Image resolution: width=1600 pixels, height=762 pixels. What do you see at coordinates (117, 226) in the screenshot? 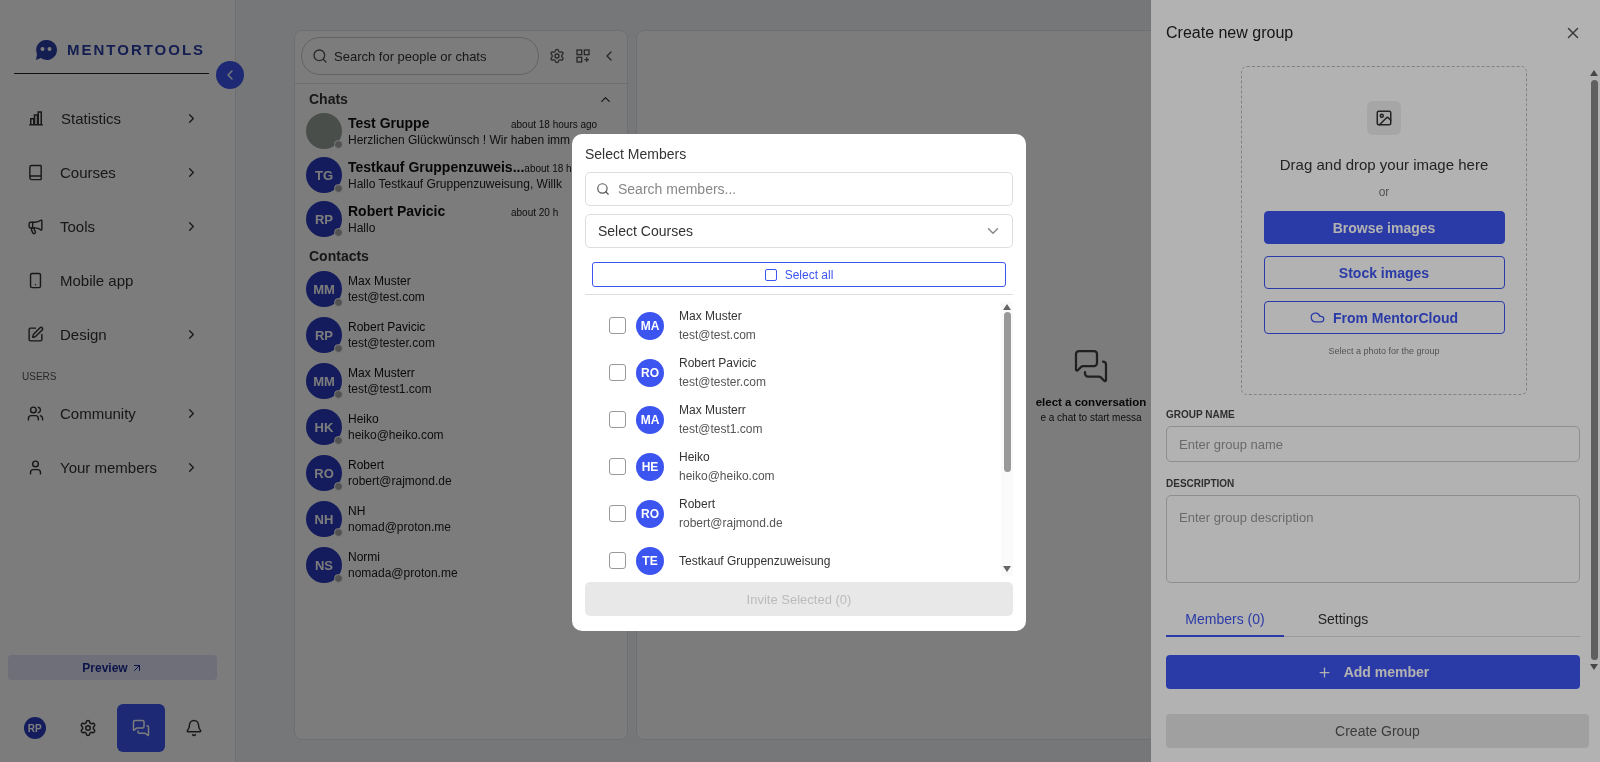
I see `nav-item: Tools` at bounding box center [117, 226].